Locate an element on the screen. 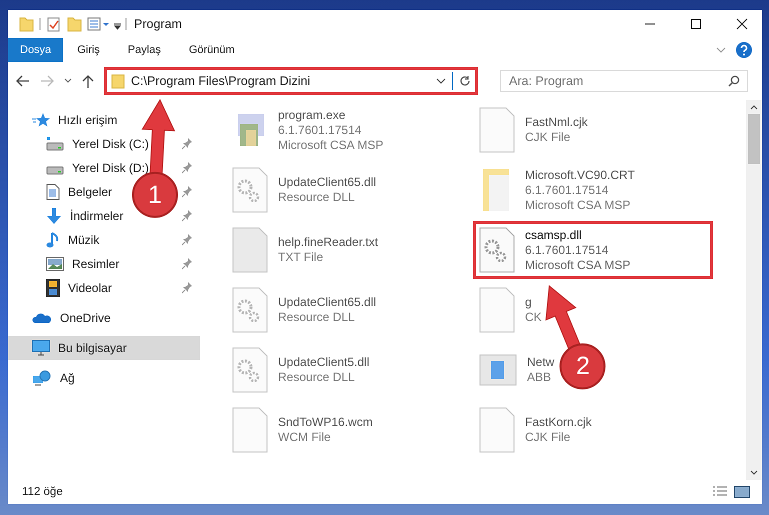  details-view-icon is located at coordinates (720, 492).